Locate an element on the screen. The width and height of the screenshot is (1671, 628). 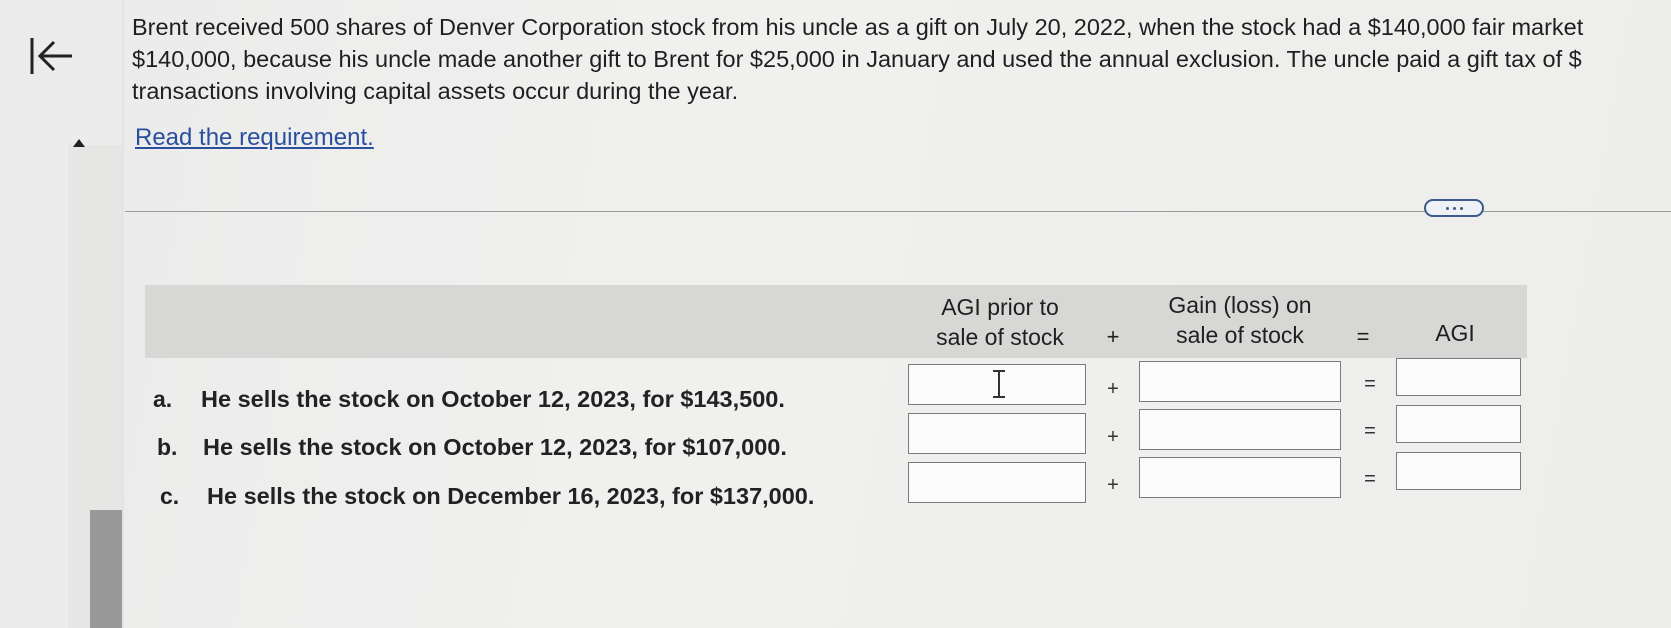
back-to-start-icon is located at coordinates (52, 56).